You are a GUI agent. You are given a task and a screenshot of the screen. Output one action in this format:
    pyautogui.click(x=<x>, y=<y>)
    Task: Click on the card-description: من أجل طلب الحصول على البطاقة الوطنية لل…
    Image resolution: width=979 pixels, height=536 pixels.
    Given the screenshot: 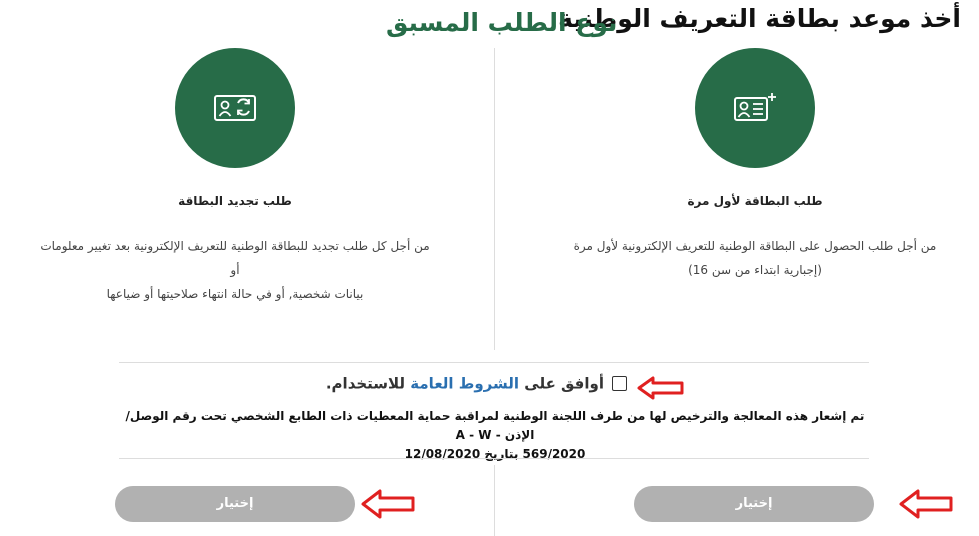 What is the action you would take?
    pyautogui.click(x=755, y=258)
    